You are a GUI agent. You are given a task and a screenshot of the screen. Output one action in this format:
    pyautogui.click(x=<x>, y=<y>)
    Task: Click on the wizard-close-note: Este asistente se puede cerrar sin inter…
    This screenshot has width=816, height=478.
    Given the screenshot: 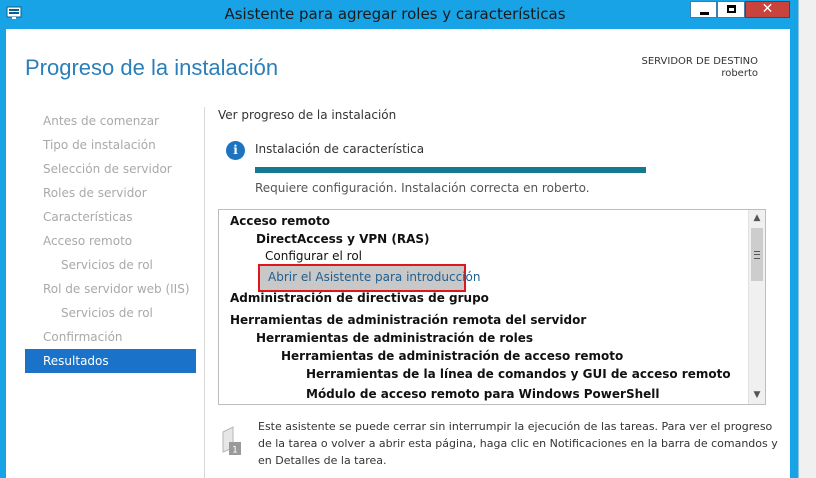 What is the action you would take?
    pyautogui.click(x=518, y=443)
    